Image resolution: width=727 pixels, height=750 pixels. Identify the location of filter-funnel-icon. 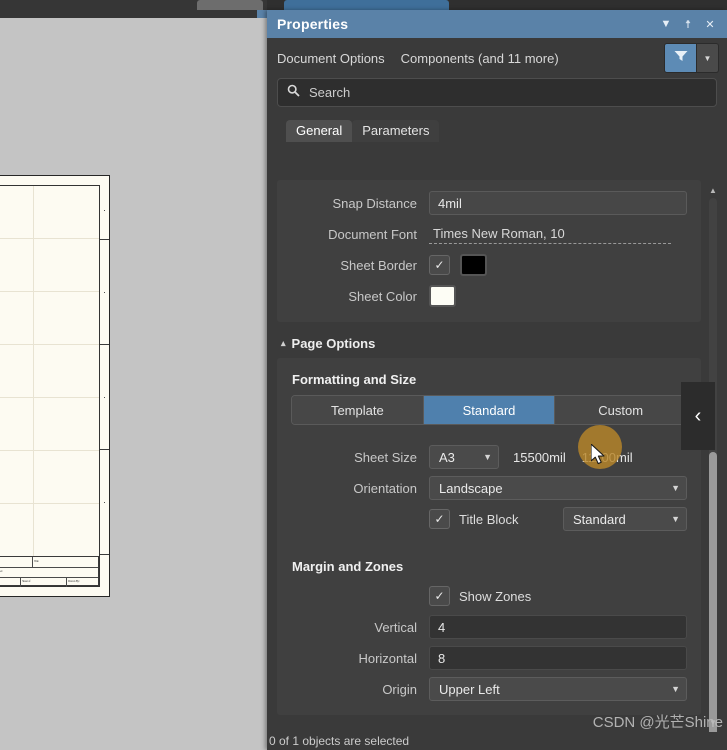
(681, 58).